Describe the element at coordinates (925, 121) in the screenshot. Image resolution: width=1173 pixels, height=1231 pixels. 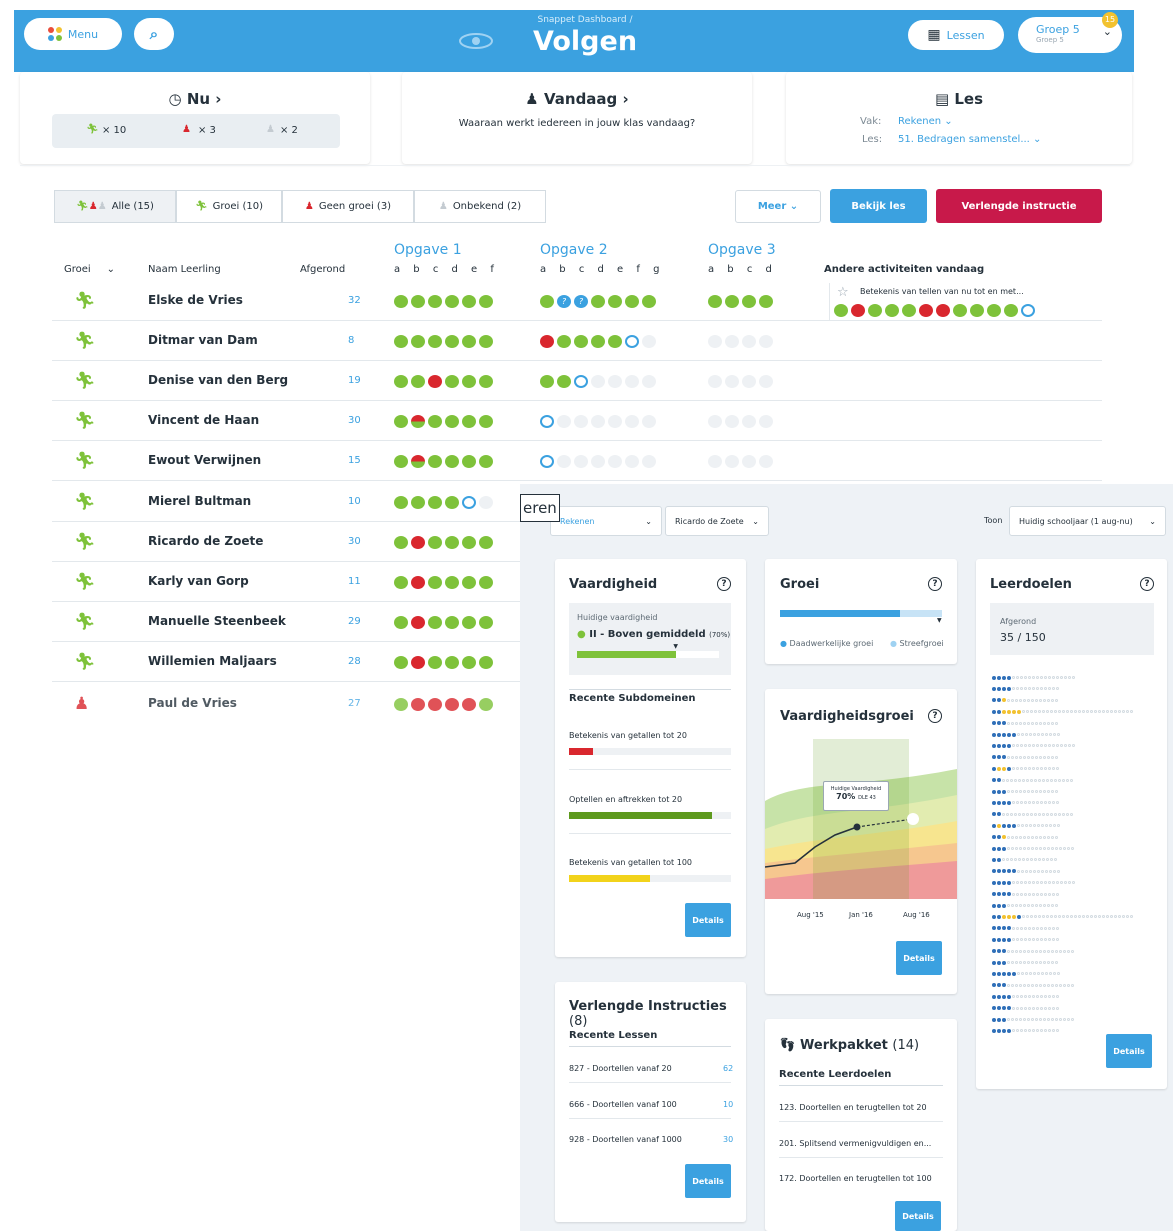
I see `vak-select: Rekenen ⌄` at that location.